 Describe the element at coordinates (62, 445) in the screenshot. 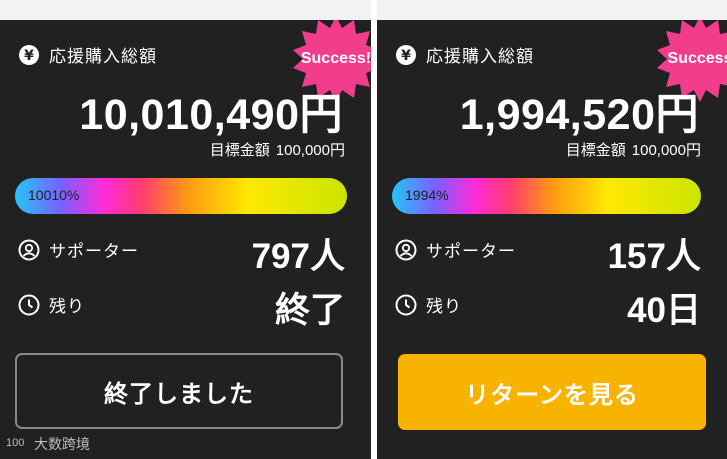

I see `watermark-text: 大数跨境` at that location.